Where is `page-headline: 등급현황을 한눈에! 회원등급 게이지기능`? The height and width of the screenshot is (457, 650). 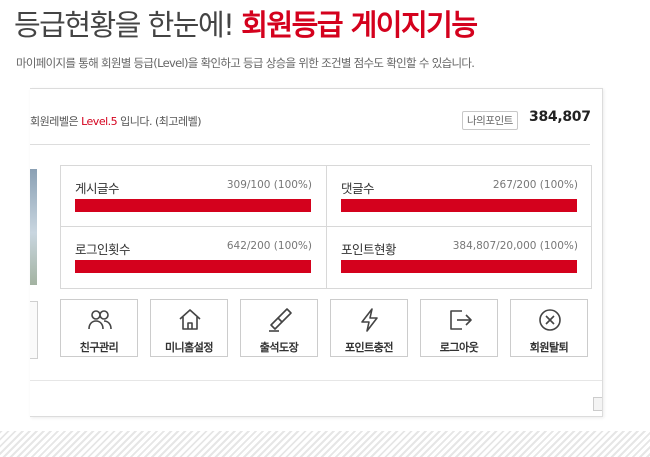
page-headline: 등급현황을 한눈에! 회원등급 게이지기능 is located at coordinates (246, 23).